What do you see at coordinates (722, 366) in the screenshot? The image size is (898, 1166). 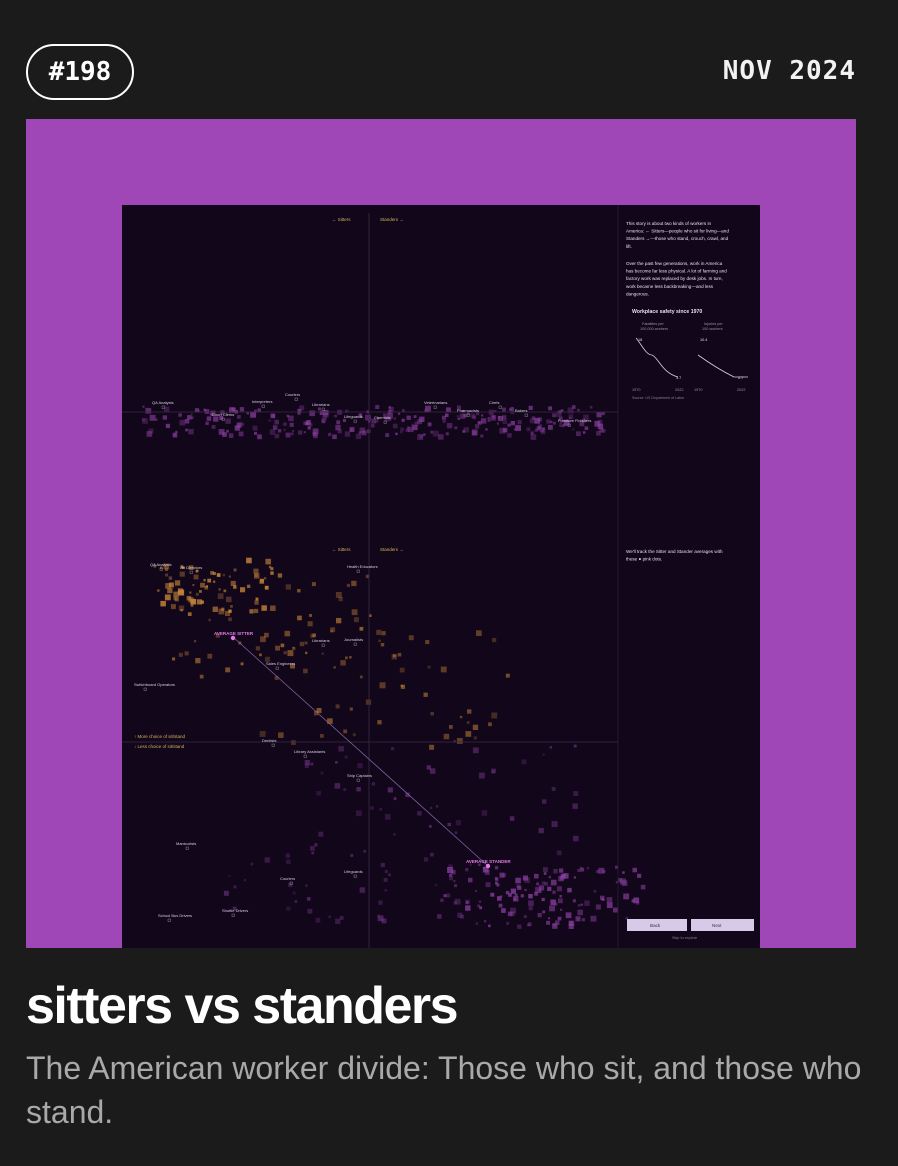 I see `mini-chart-line` at bounding box center [722, 366].